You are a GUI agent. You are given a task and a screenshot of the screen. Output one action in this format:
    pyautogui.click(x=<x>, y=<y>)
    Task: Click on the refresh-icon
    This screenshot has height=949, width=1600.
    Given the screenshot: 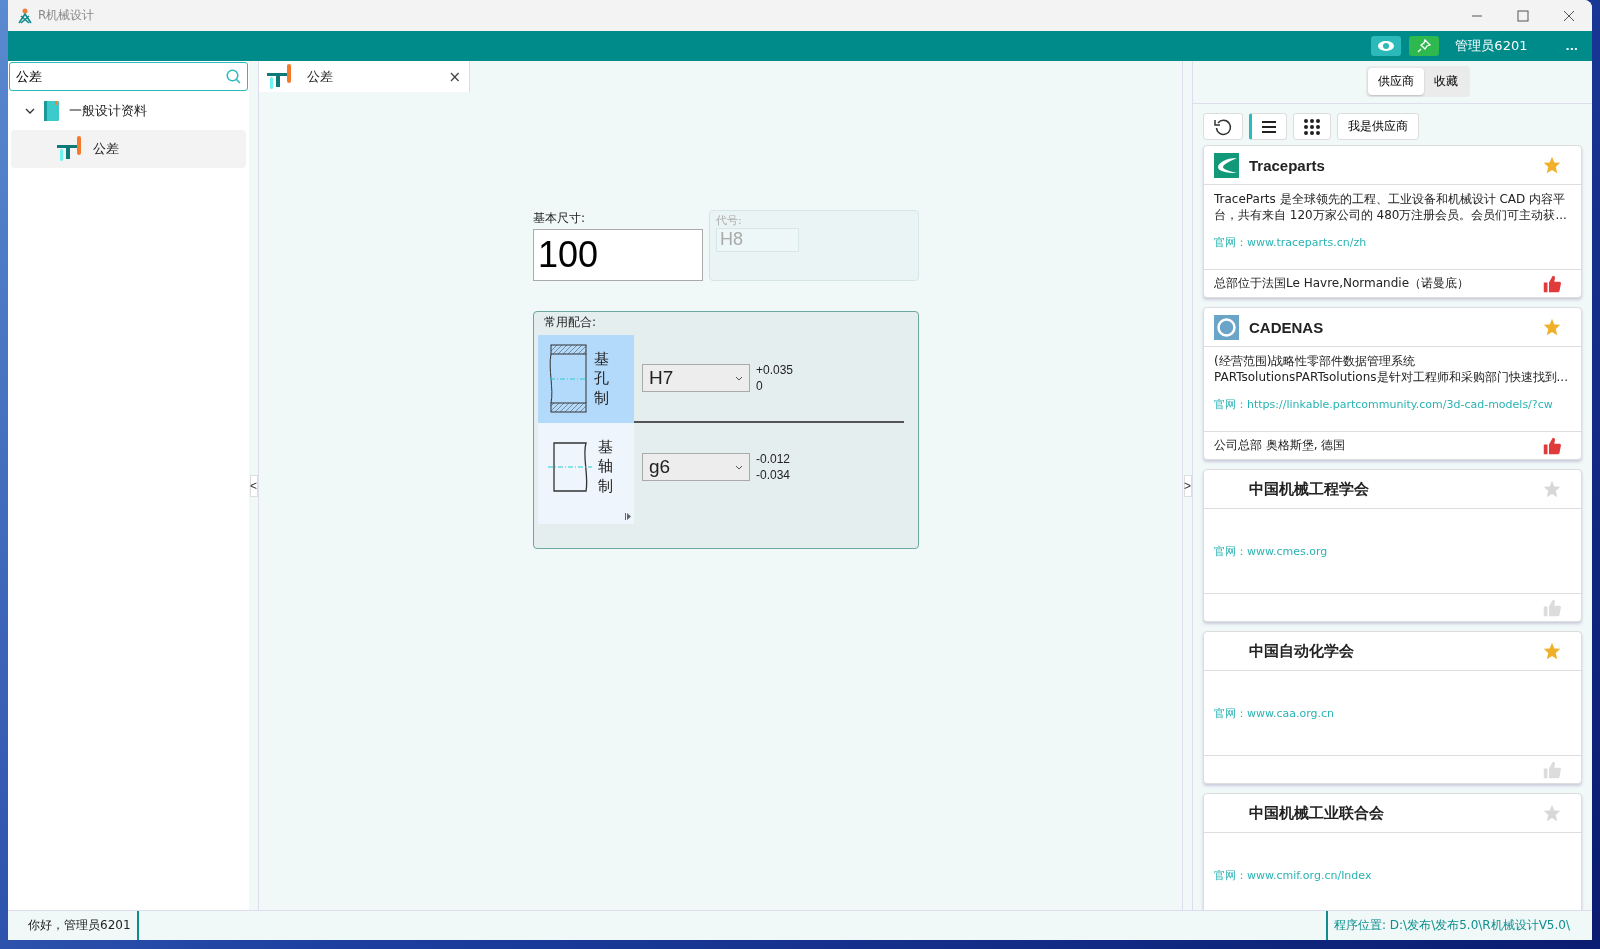 What is the action you would take?
    pyautogui.click(x=1223, y=126)
    